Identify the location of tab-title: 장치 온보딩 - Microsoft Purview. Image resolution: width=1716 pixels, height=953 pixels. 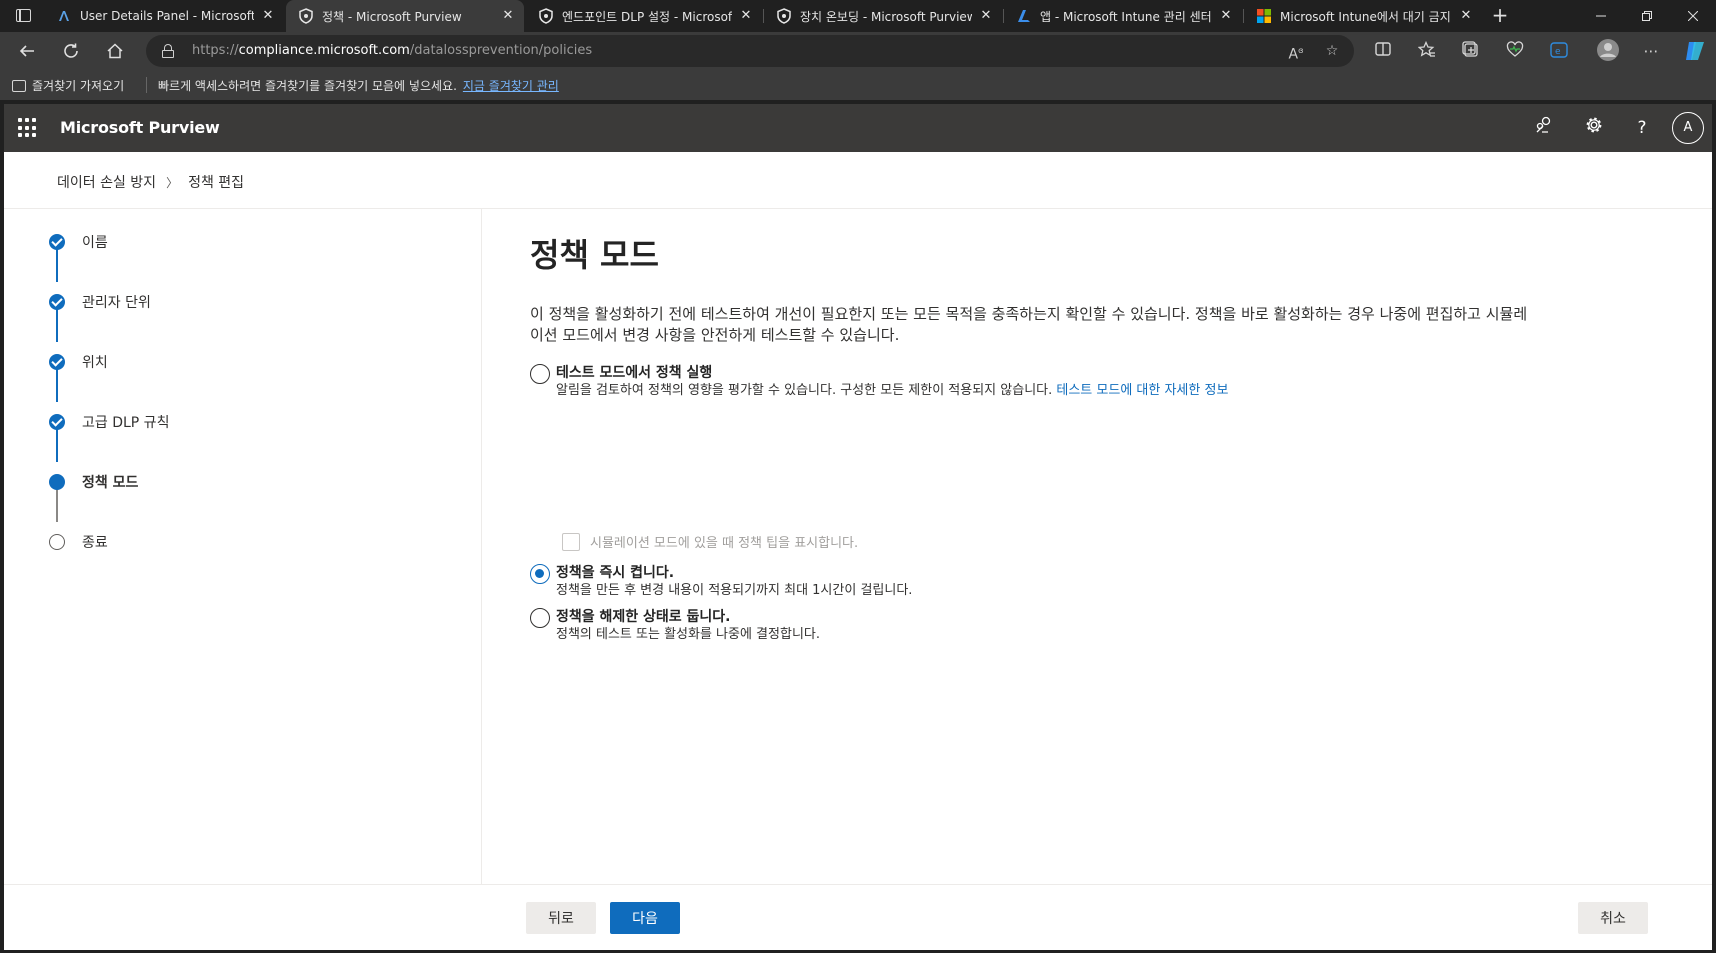
(886, 16).